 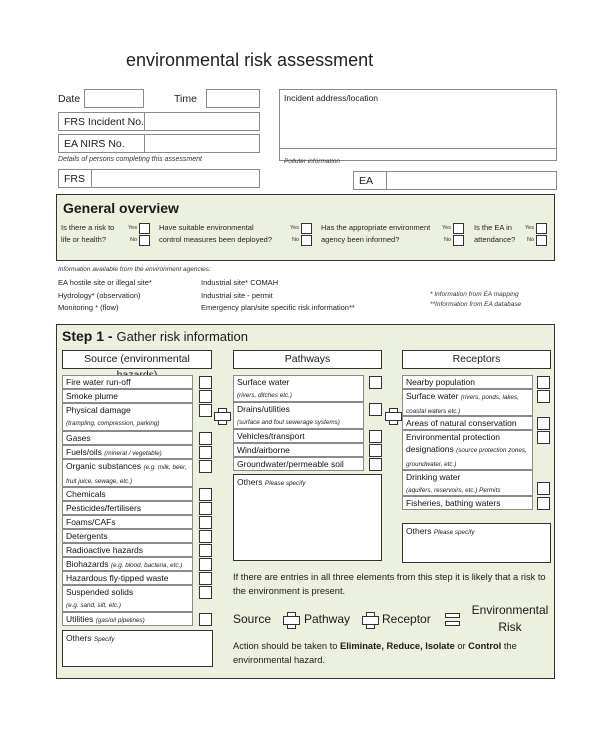 What do you see at coordinates (306, 240) in the screenshot?
I see `q2-no-checkbox` at bounding box center [306, 240].